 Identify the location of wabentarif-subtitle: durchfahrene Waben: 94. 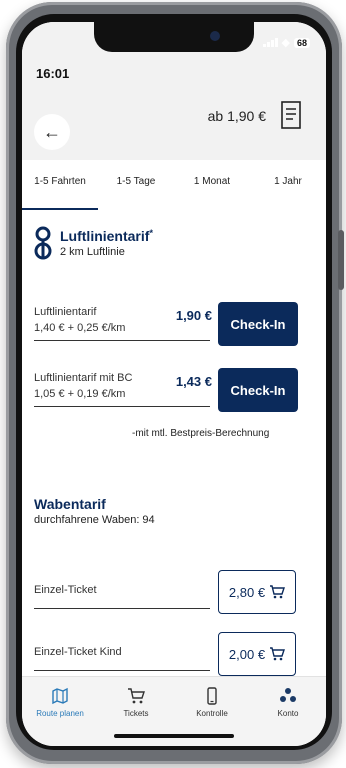
(94, 520).